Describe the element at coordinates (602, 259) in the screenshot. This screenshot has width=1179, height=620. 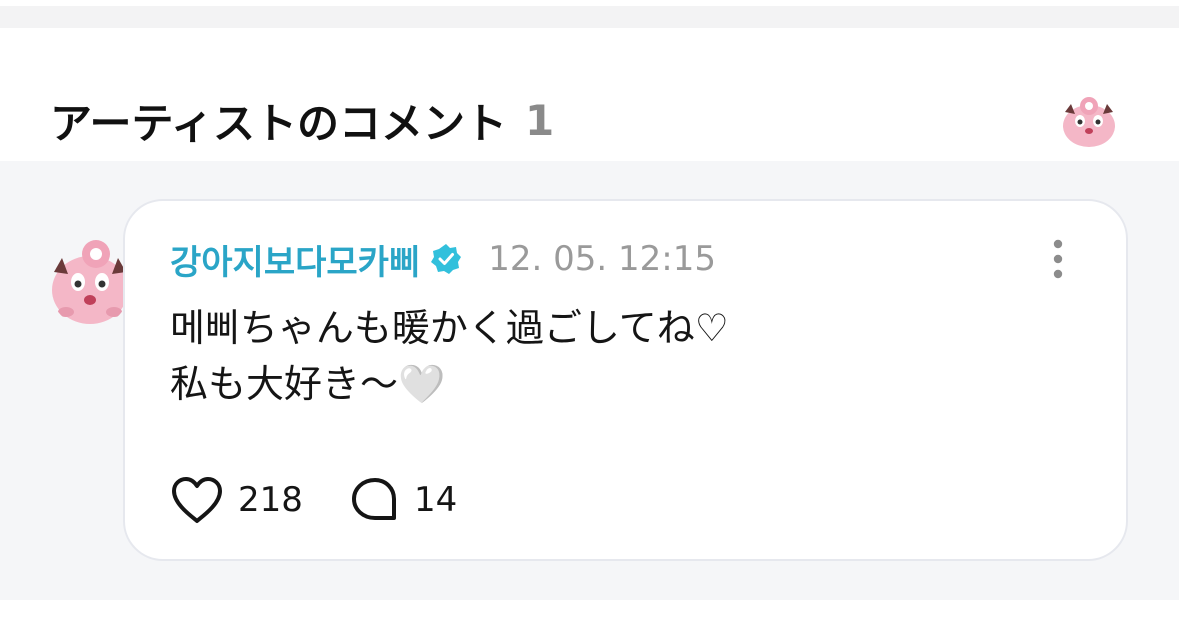
I see `comment-timestamp: 12. 05. 12:15` at that location.